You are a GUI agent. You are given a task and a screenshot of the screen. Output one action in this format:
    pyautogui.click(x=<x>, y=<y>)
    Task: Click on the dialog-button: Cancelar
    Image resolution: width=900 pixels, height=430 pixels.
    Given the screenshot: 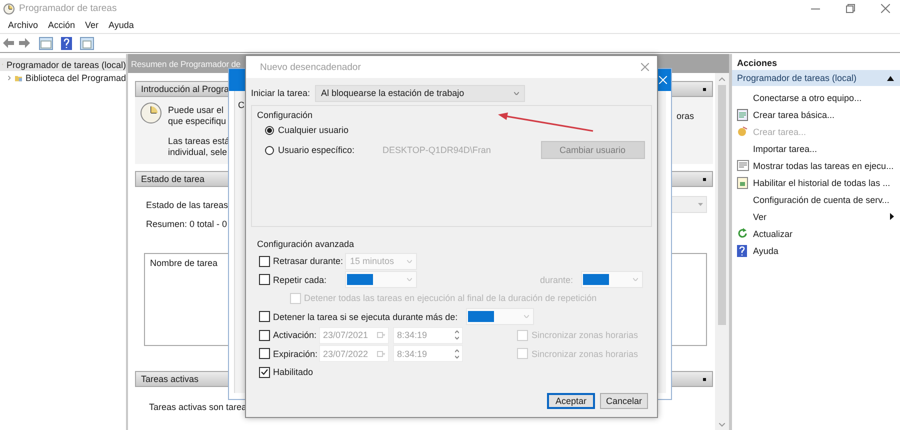 What is the action you would take?
    pyautogui.click(x=624, y=400)
    